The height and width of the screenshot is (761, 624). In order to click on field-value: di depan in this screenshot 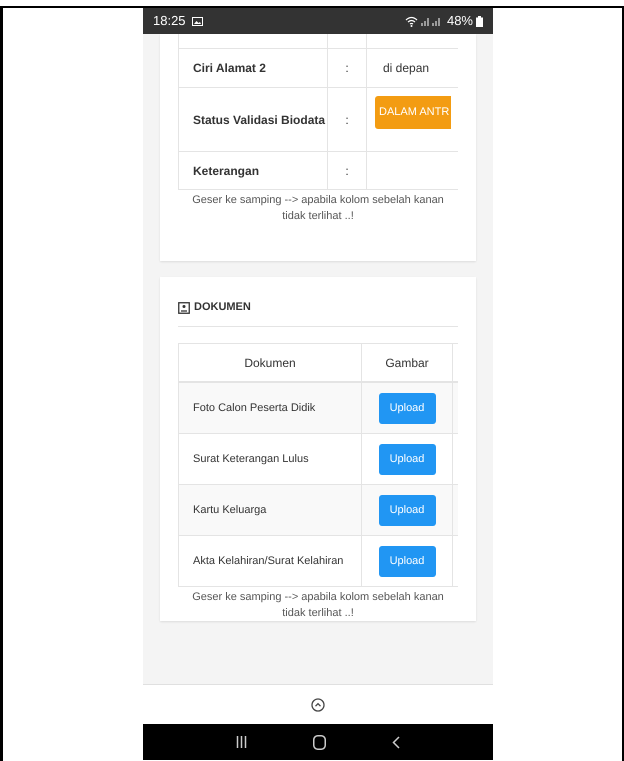, I will do `click(406, 68)`.